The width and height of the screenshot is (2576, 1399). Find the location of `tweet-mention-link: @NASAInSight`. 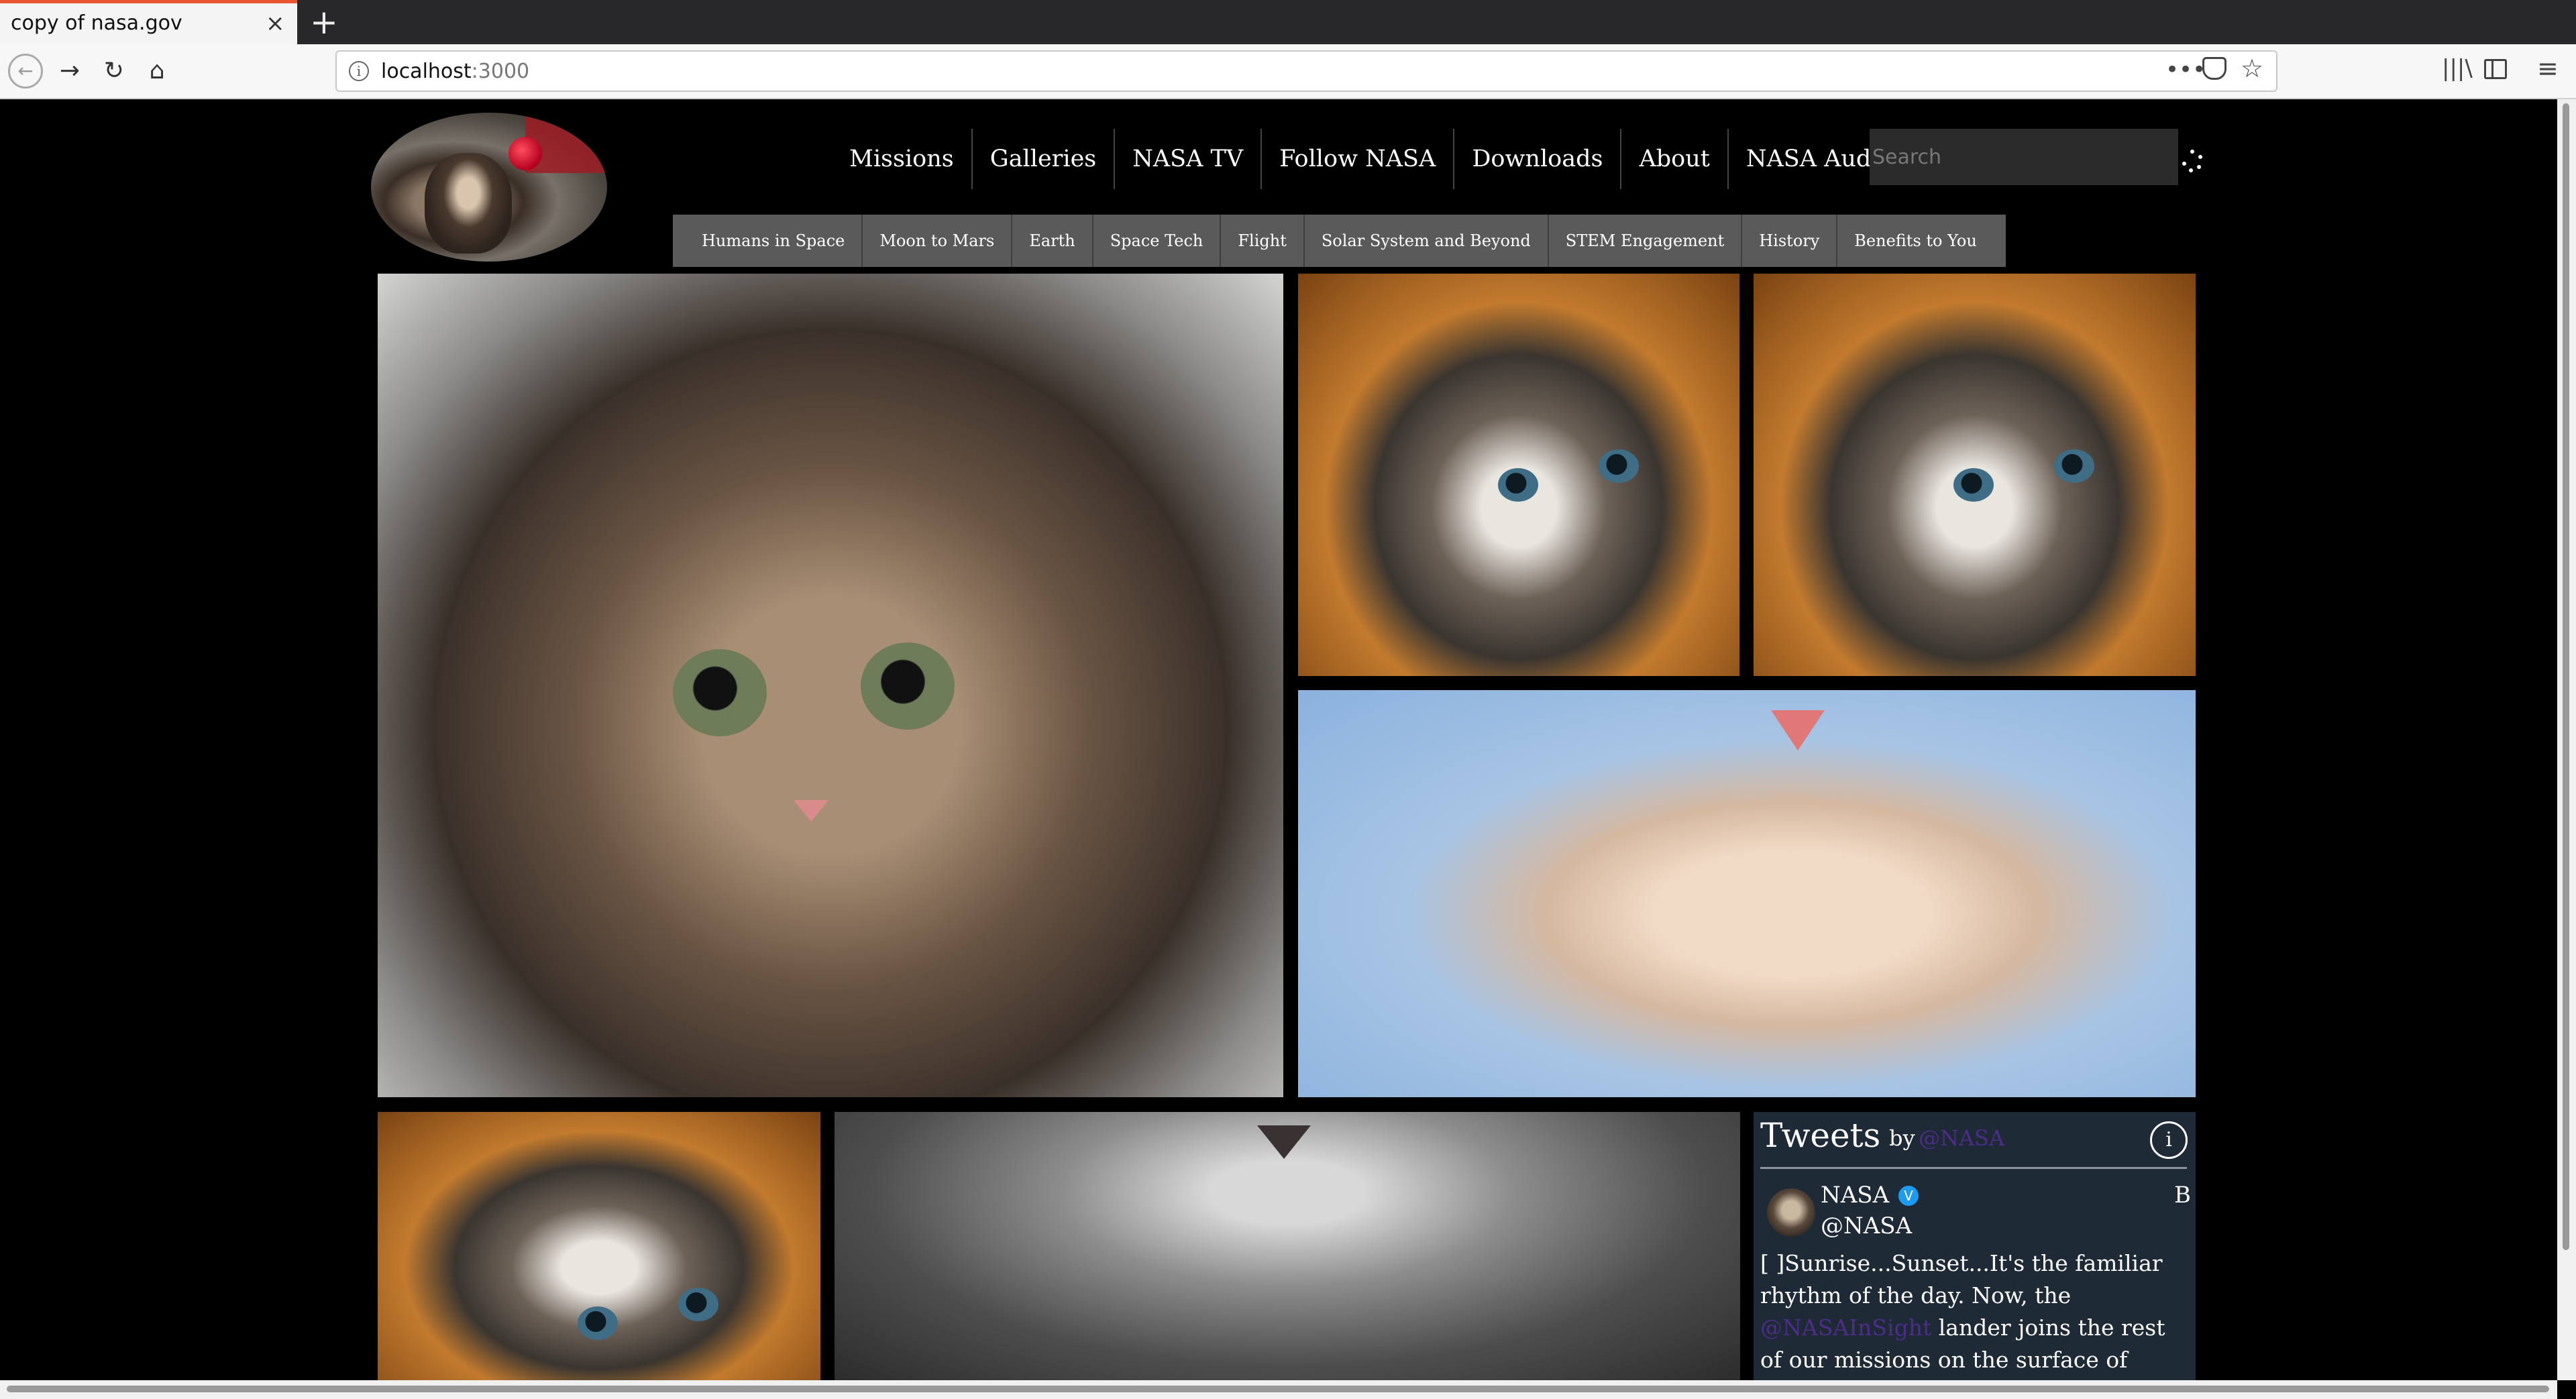

tweet-mention-link: @NASAInSight is located at coordinates (1845, 1327).